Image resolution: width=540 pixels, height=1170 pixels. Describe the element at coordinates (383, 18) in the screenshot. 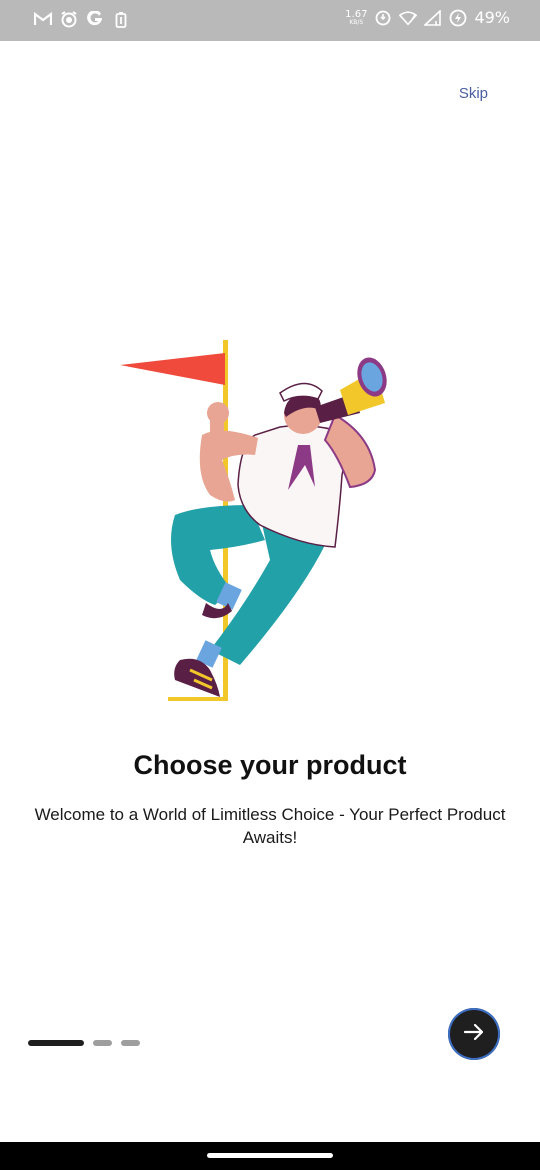

I see `data-saver-icon` at that location.